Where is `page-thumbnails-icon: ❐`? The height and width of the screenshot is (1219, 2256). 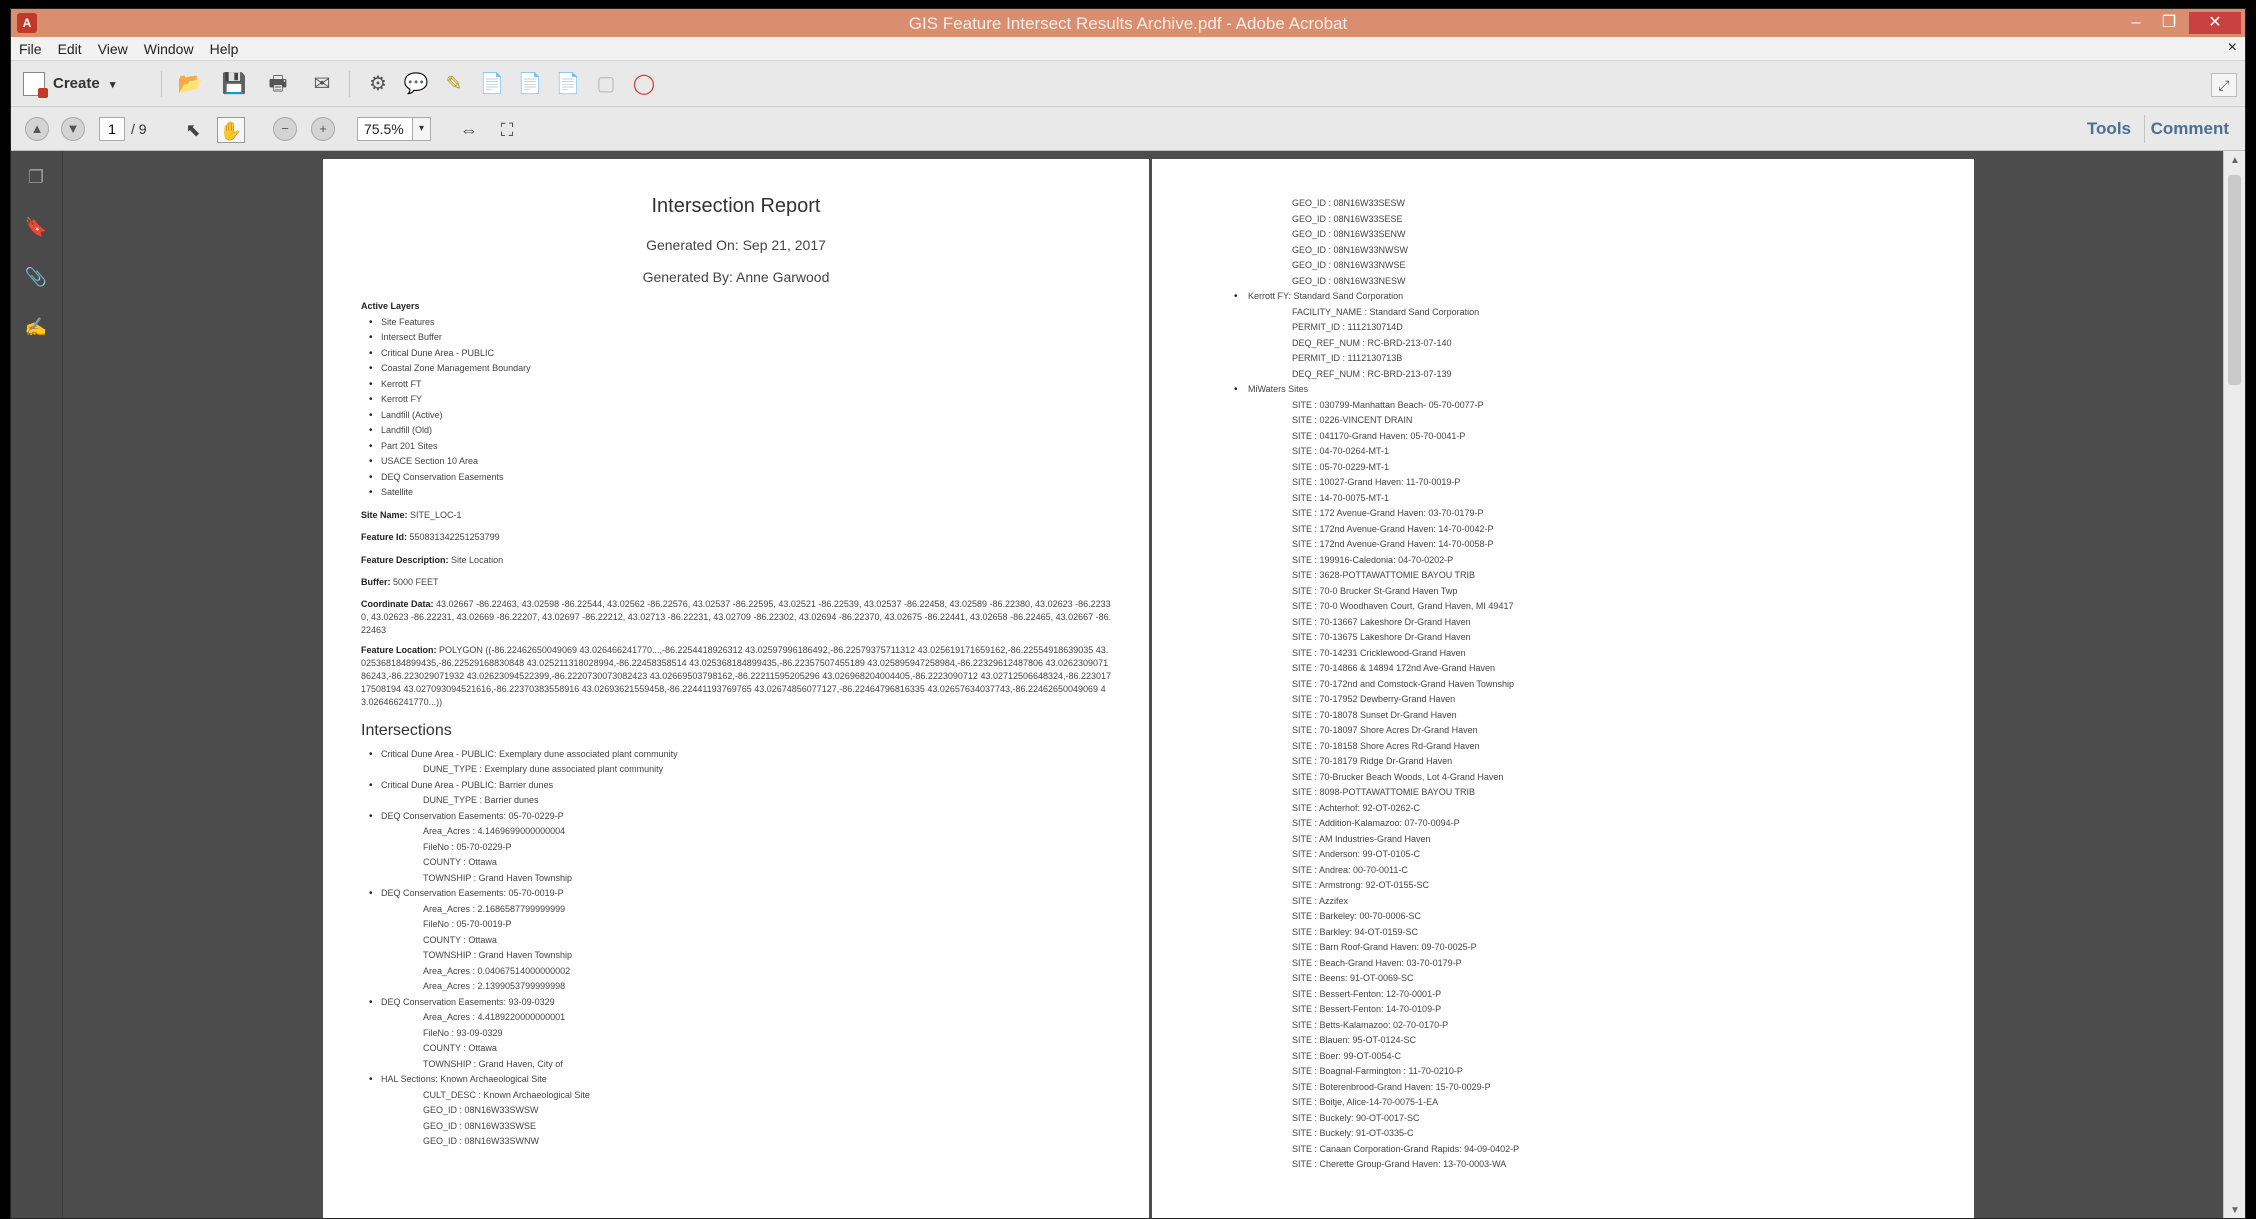
page-thumbnails-icon: ❐ is located at coordinates (36, 177).